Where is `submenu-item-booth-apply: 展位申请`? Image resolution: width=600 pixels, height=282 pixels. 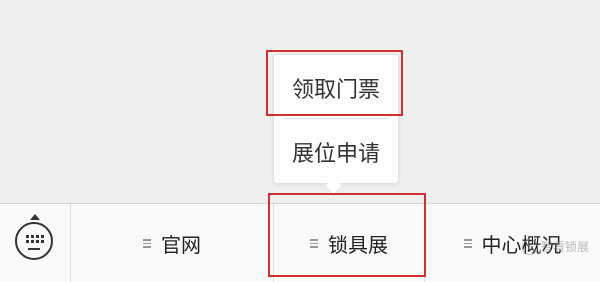
submenu-item-booth-apply: 展位申请 is located at coordinates (336, 152).